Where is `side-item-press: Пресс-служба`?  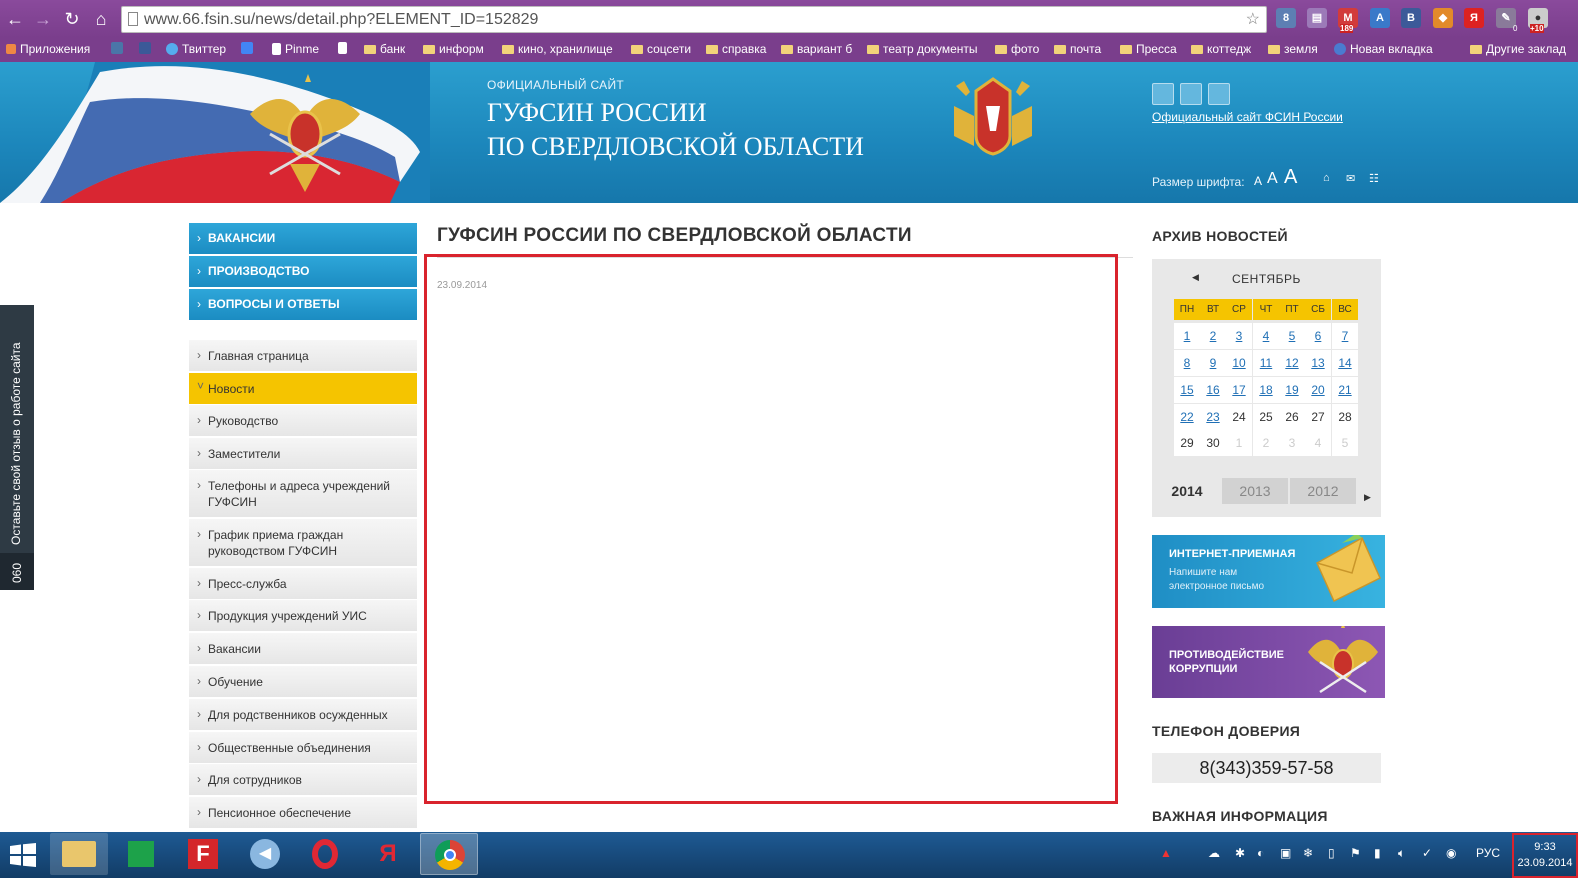
side-item-press: Пресс-служба is located at coordinates (303, 584).